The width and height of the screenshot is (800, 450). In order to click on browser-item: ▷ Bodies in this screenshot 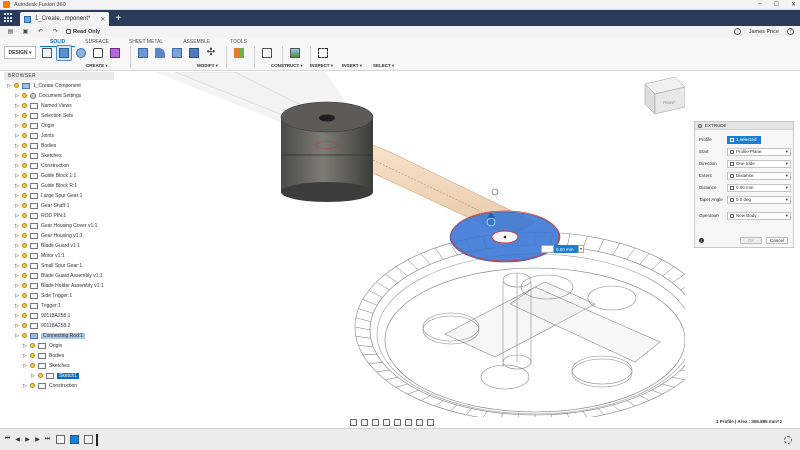, I will do `click(35, 145)`.